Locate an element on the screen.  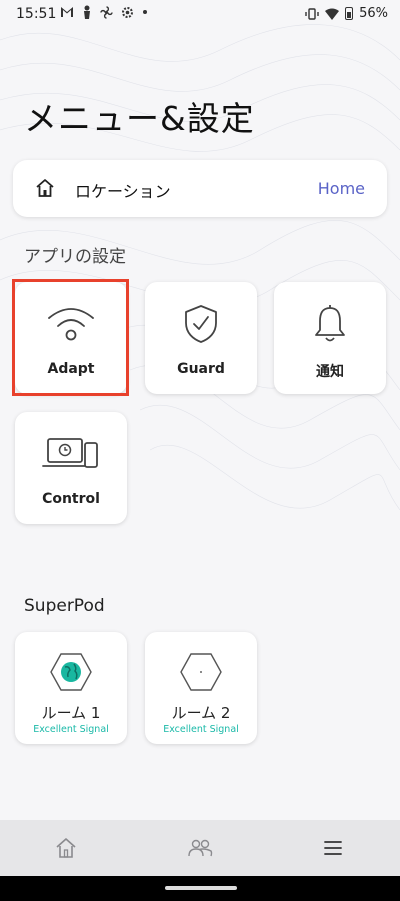
status-system-icons: 56% is located at coordinates (346, 13).